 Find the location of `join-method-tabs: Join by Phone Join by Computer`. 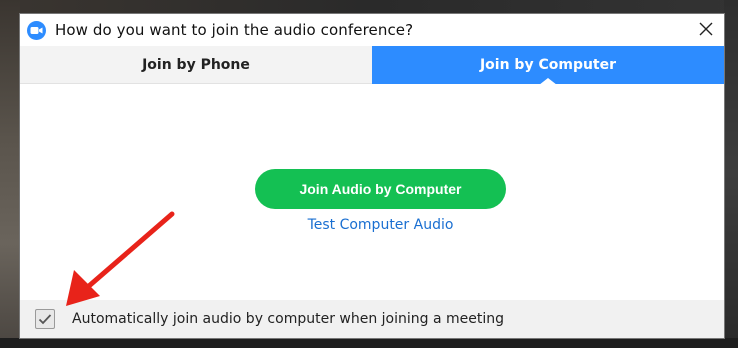

join-method-tabs: Join by Phone Join by Computer is located at coordinates (372, 65).